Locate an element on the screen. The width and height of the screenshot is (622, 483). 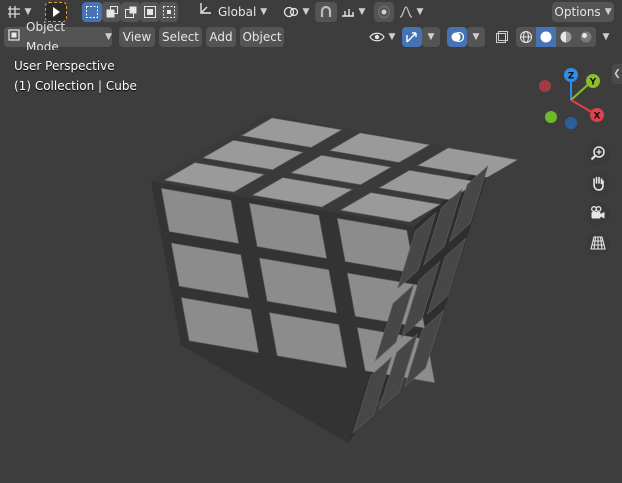
select-mode-subtract-button is located at coordinates (130, 12).